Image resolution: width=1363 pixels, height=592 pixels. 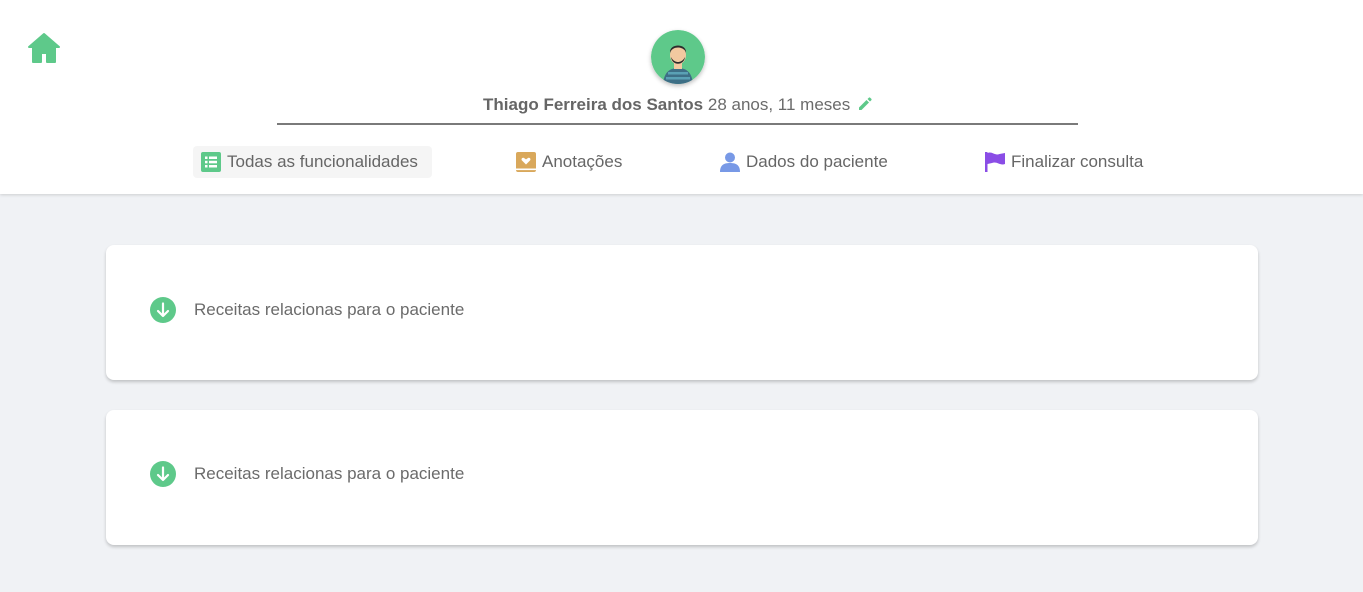 I want to click on tab-label: Finalizar consulta, so click(x=1077, y=161).